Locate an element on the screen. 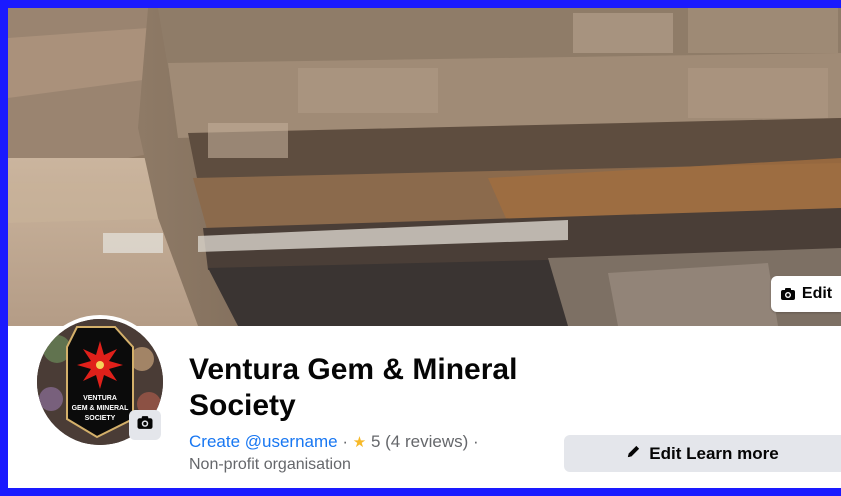 This screenshot has width=841, height=496. update-profile-picture-button is located at coordinates (145, 425).